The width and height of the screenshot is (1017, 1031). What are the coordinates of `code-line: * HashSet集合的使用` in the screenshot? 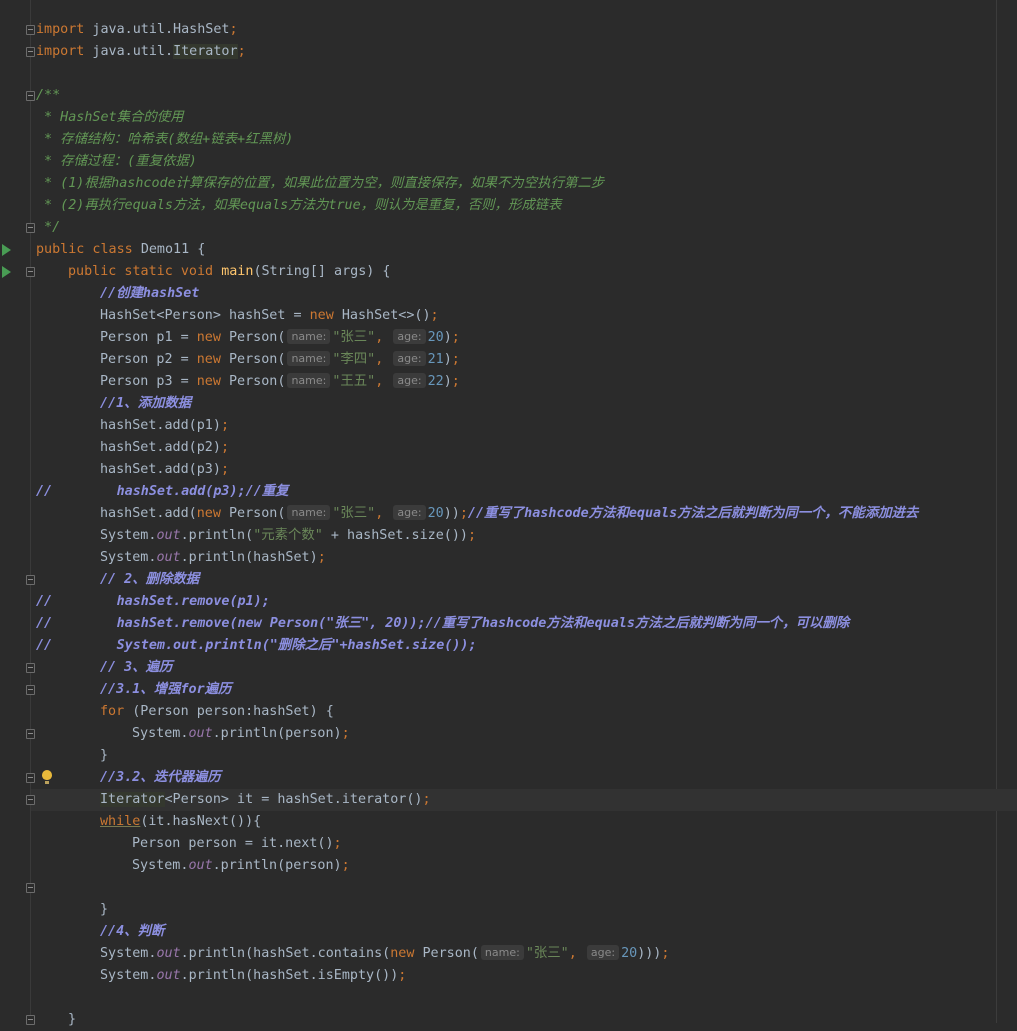 It's located at (508, 118).